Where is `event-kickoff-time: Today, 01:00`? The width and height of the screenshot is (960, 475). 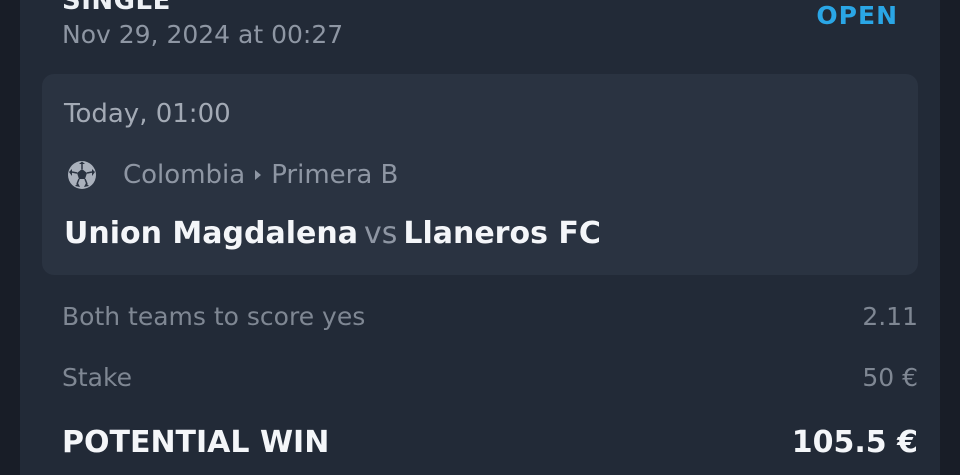
event-kickoff-time: Today, 01:00 is located at coordinates (147, 114).